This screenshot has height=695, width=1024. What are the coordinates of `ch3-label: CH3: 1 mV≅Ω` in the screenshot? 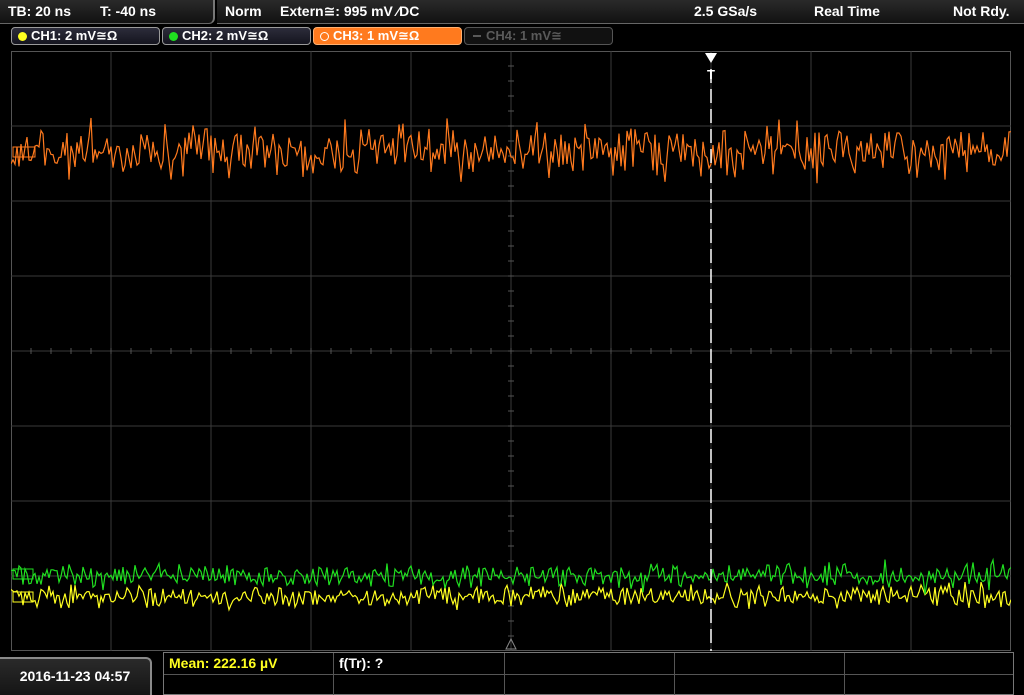 It's located at (376, 35).